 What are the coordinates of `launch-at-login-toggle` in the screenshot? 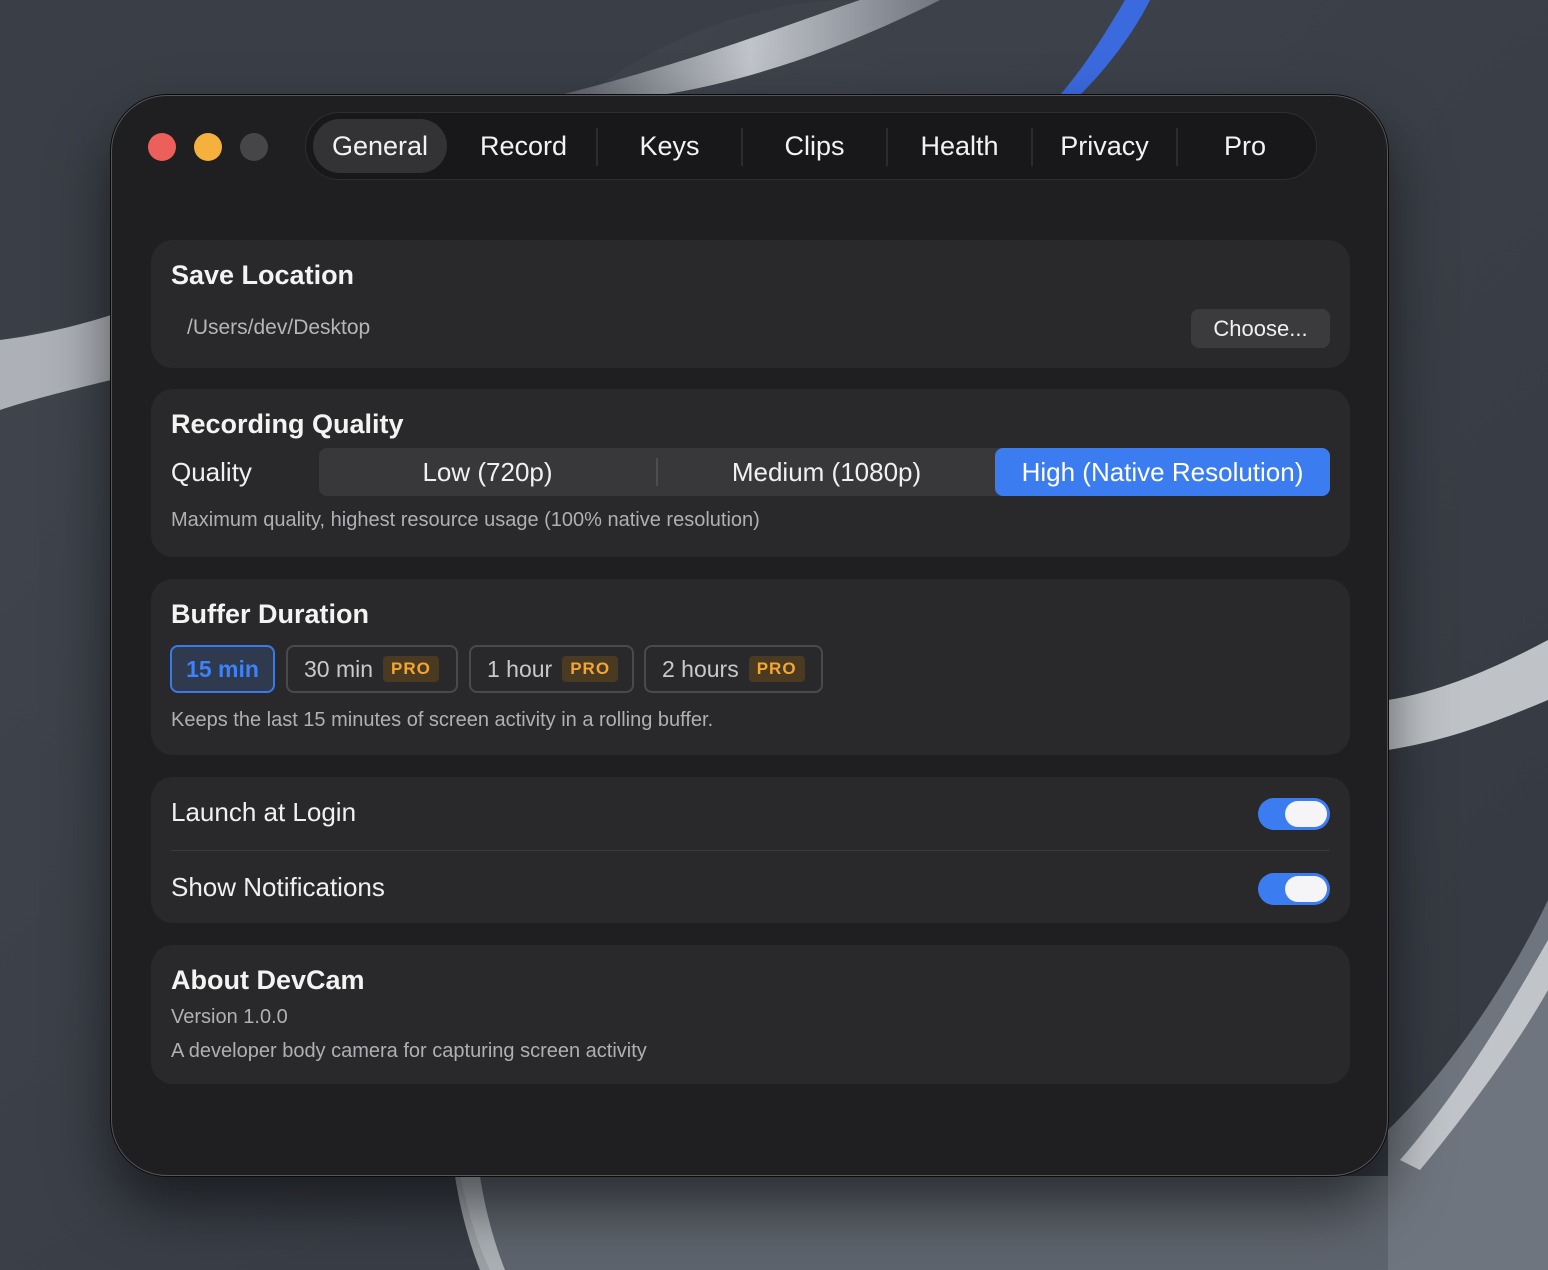 It's located at (1294, 814).